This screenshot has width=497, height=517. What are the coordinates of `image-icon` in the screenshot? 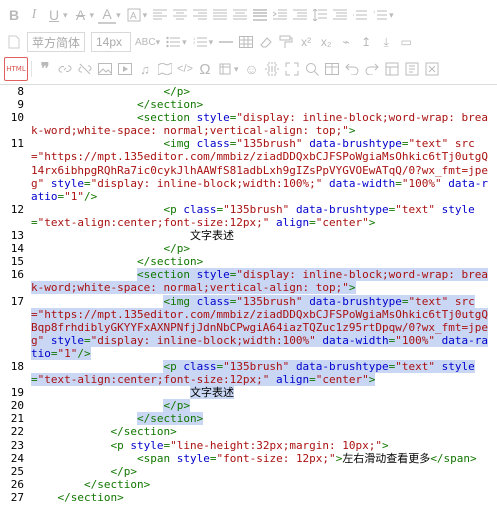 It's located at (105, 69).